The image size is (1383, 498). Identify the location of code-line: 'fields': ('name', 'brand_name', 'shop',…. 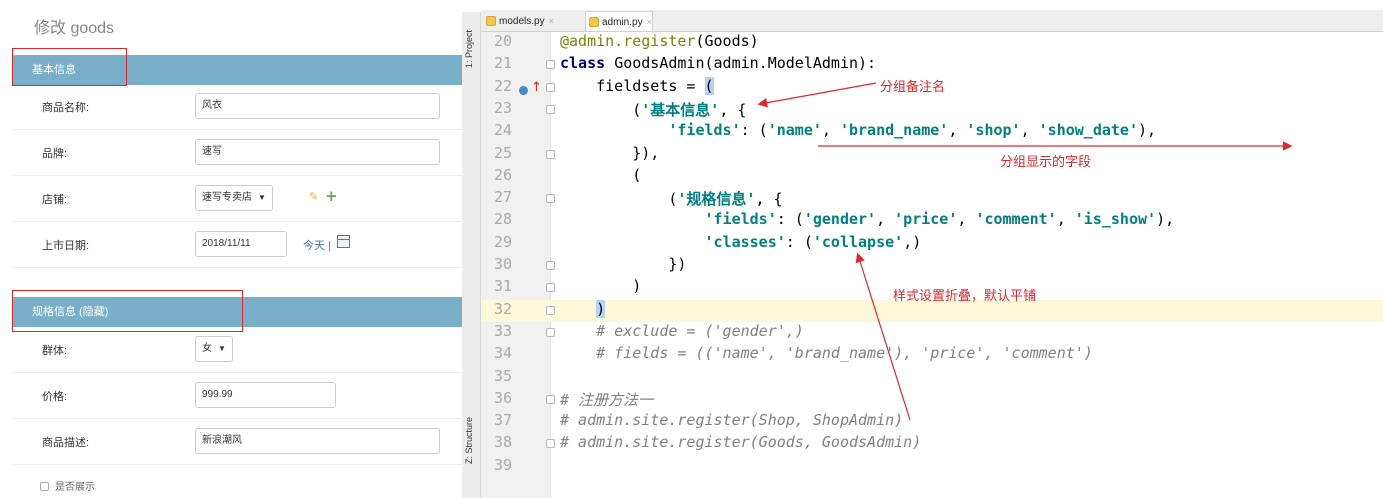
(858, 130).